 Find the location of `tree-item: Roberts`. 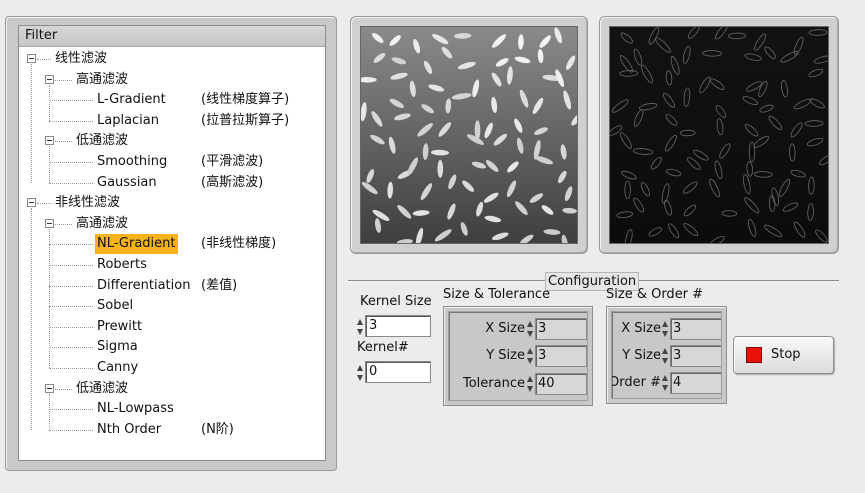

tree-item: Roberts is located at coordinates (169, 265).